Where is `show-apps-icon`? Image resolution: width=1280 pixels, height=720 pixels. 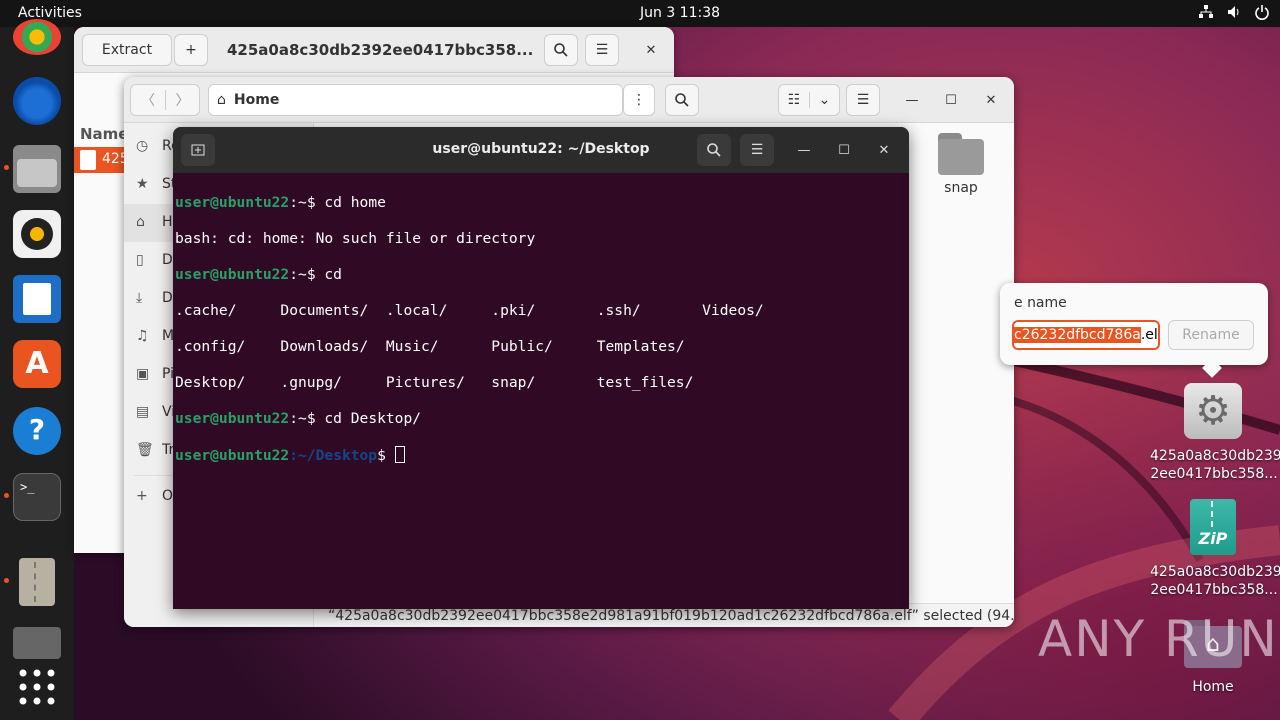 show-apps-icon is located at coordinates (37, 687).